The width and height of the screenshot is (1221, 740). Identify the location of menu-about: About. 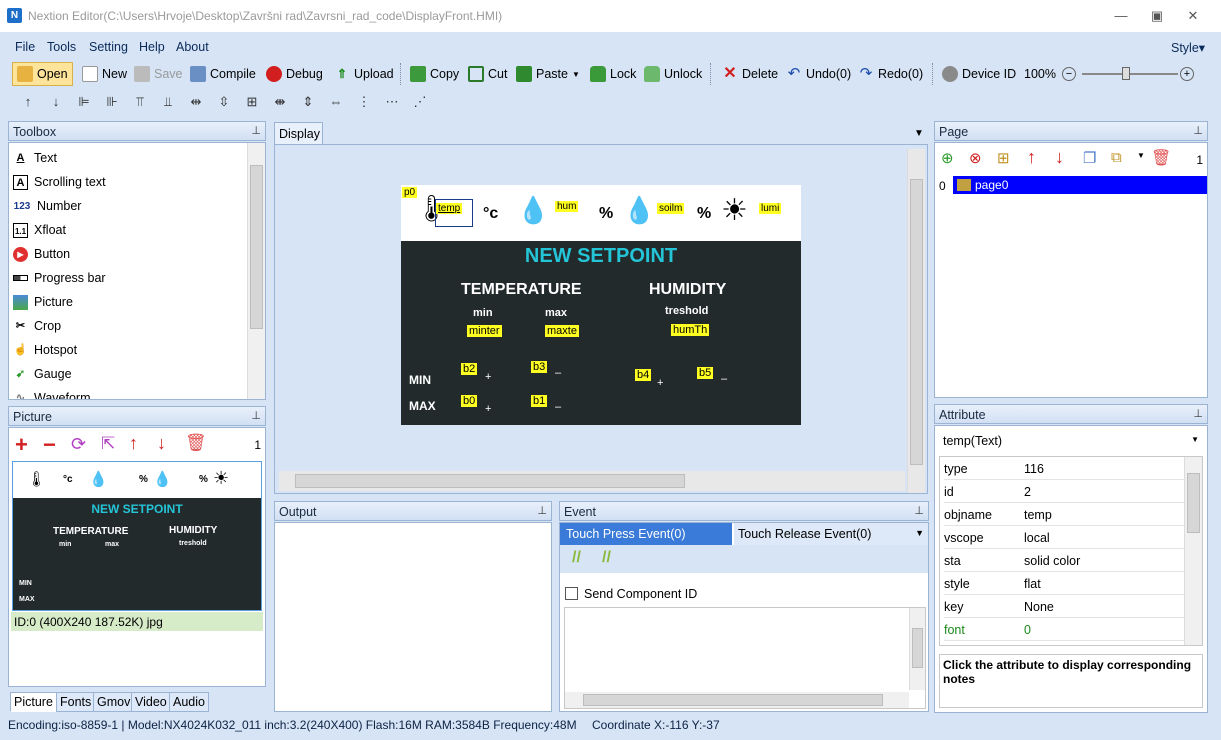
(192, 47).